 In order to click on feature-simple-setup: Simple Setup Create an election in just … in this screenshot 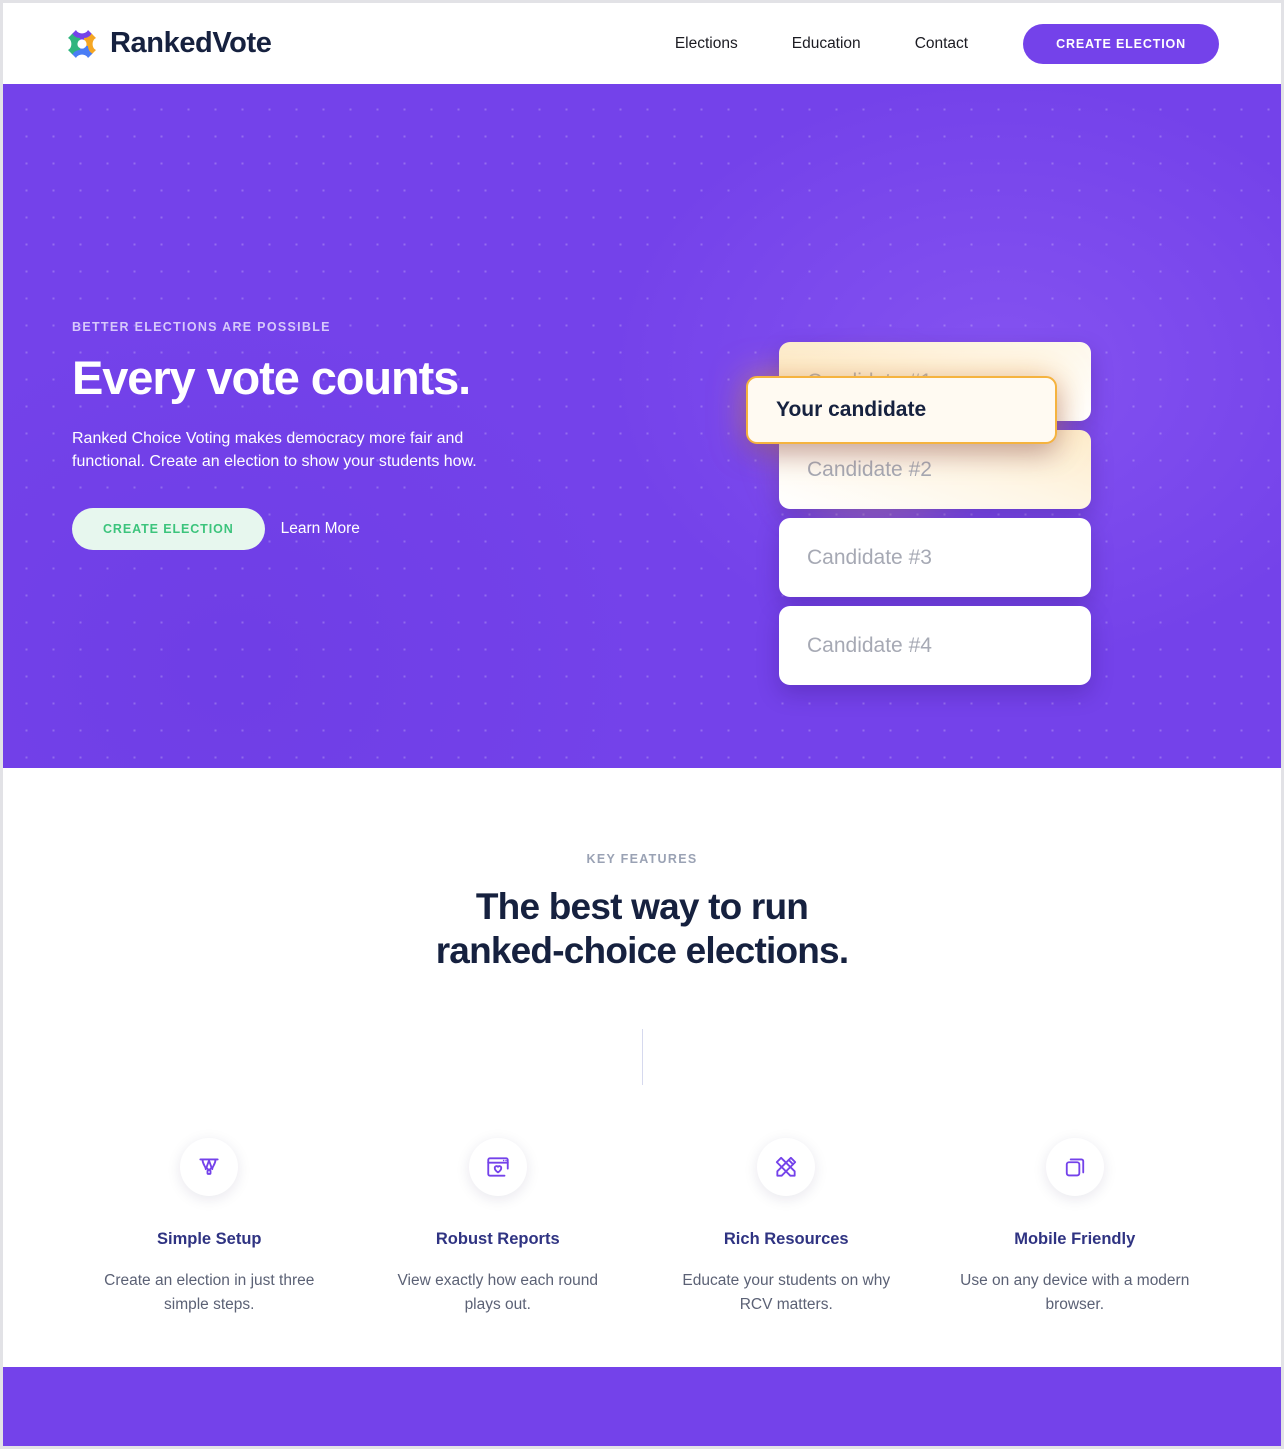, I will do `click(209, 1227)`.